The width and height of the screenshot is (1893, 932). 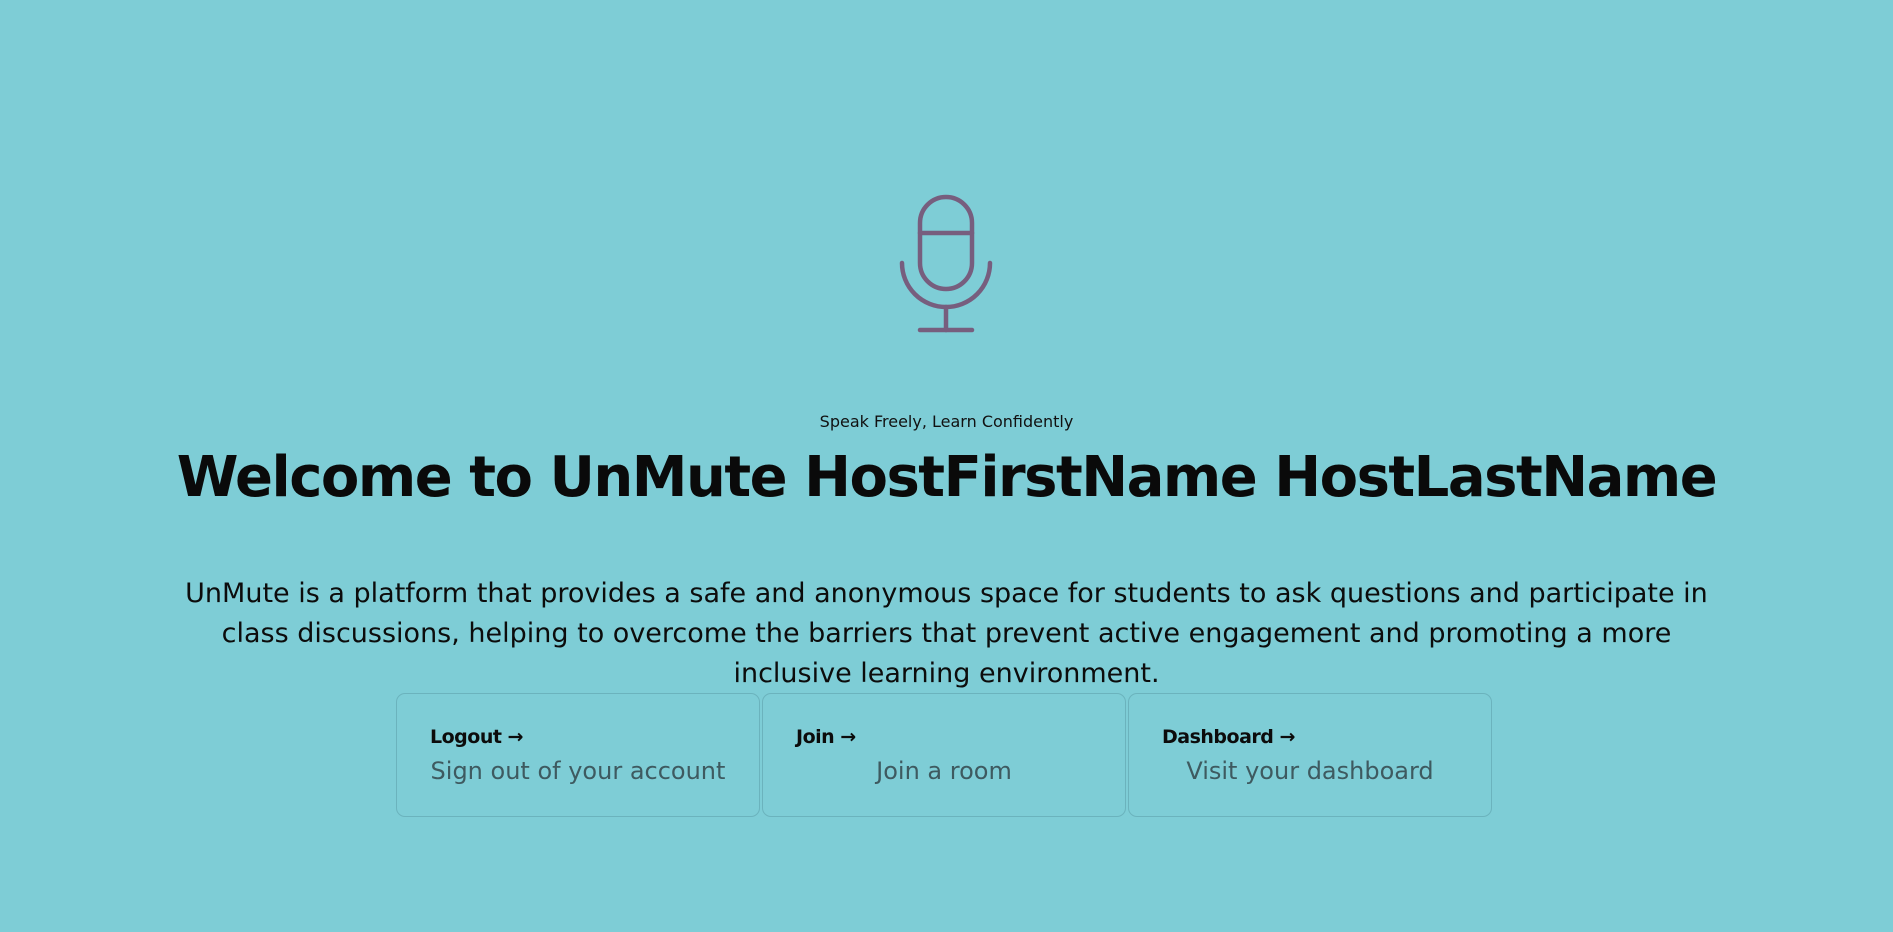 I want to click on tagline: Speak Freely, Learn Confidently, so click(x=946, y=421).